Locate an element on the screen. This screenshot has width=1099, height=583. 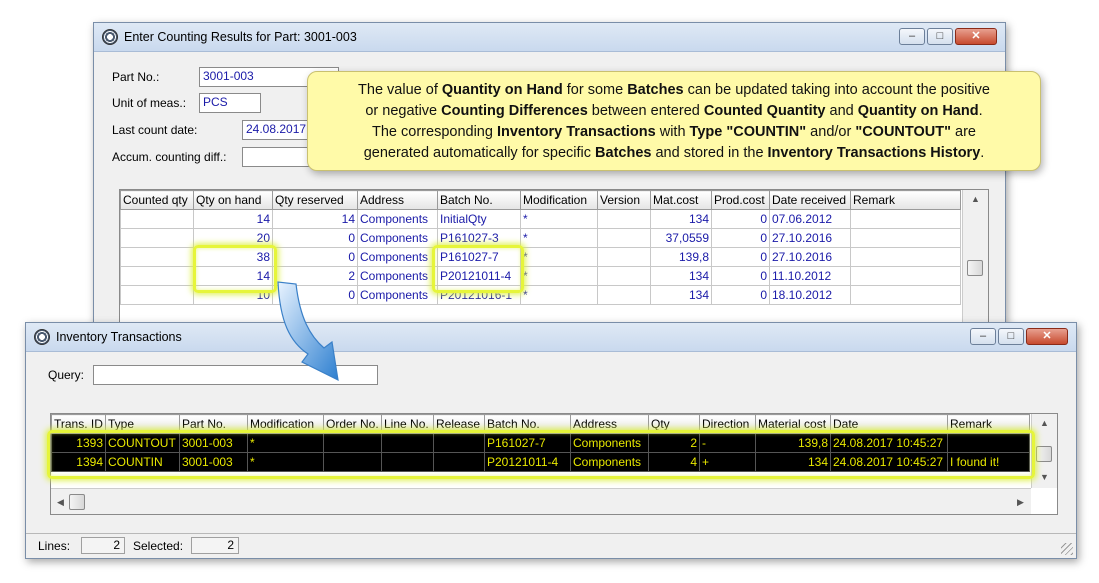
win1-col-header: Batch No. is located at coordinates (479, 200).